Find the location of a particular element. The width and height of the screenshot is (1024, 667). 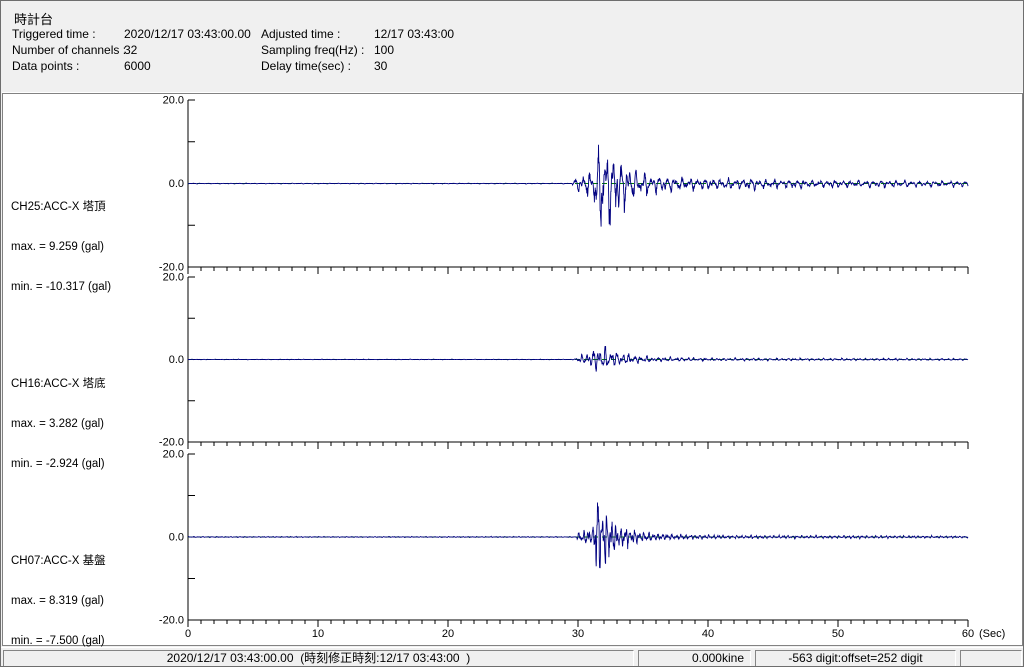

channel-min: min. = -2.924 (gal) is located at coordinates (58, 464).